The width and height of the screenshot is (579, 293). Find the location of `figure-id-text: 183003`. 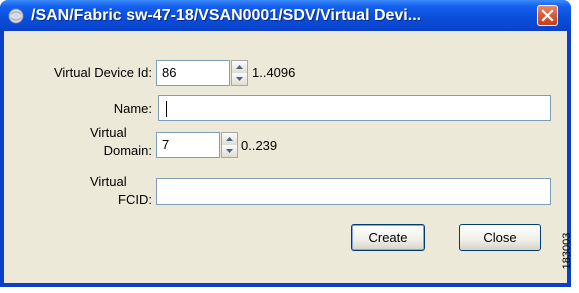

figure-id-text: 183003 is located at coordinates (567, 251).